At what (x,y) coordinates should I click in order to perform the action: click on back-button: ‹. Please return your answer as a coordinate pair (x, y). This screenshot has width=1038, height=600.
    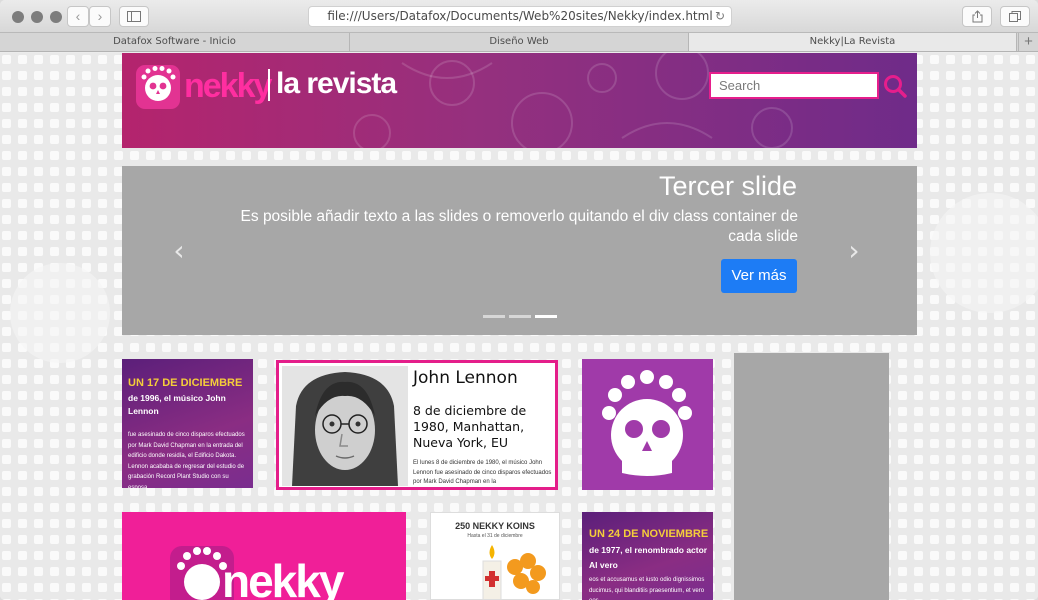
    Looking at the image, I should click on (78, 16).